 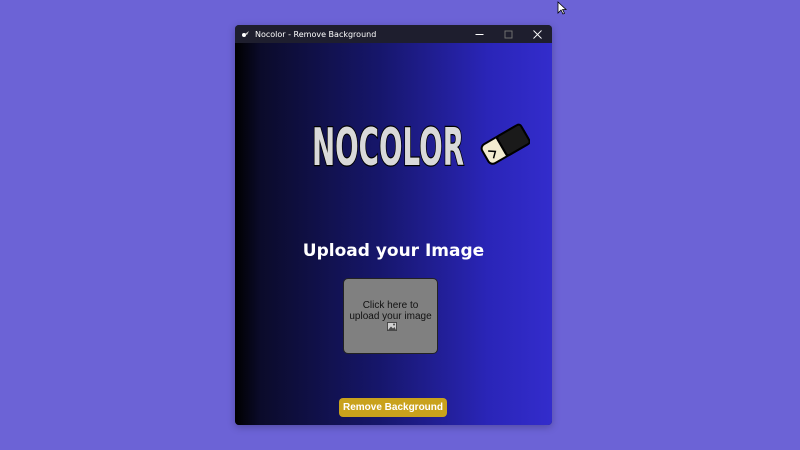 What do you see at coordinates (390, 310) in the screenshot?
I see `upload-text: Click here to upload your image` at bounding box center [390, 310].